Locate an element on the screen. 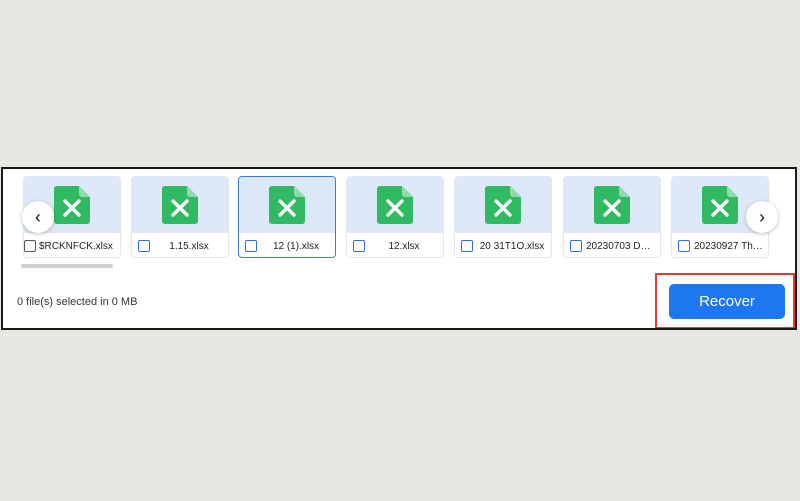 Image resolution: width=800 pixels, height=501 pixels. file-card-focused: 12 (1).xlsx is located at coordinates (287, 217).